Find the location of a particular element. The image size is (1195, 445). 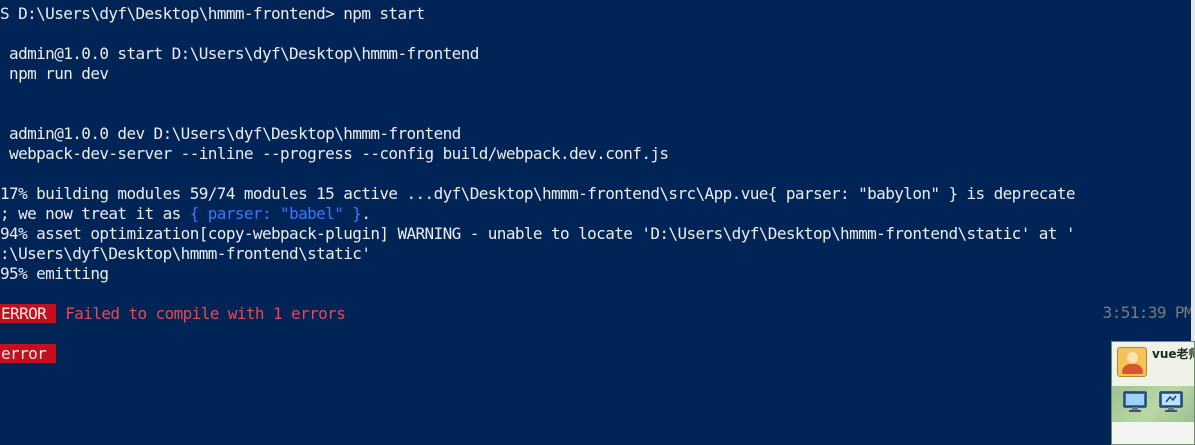

error-badge: ERROR is located at coordinates (28, 313).